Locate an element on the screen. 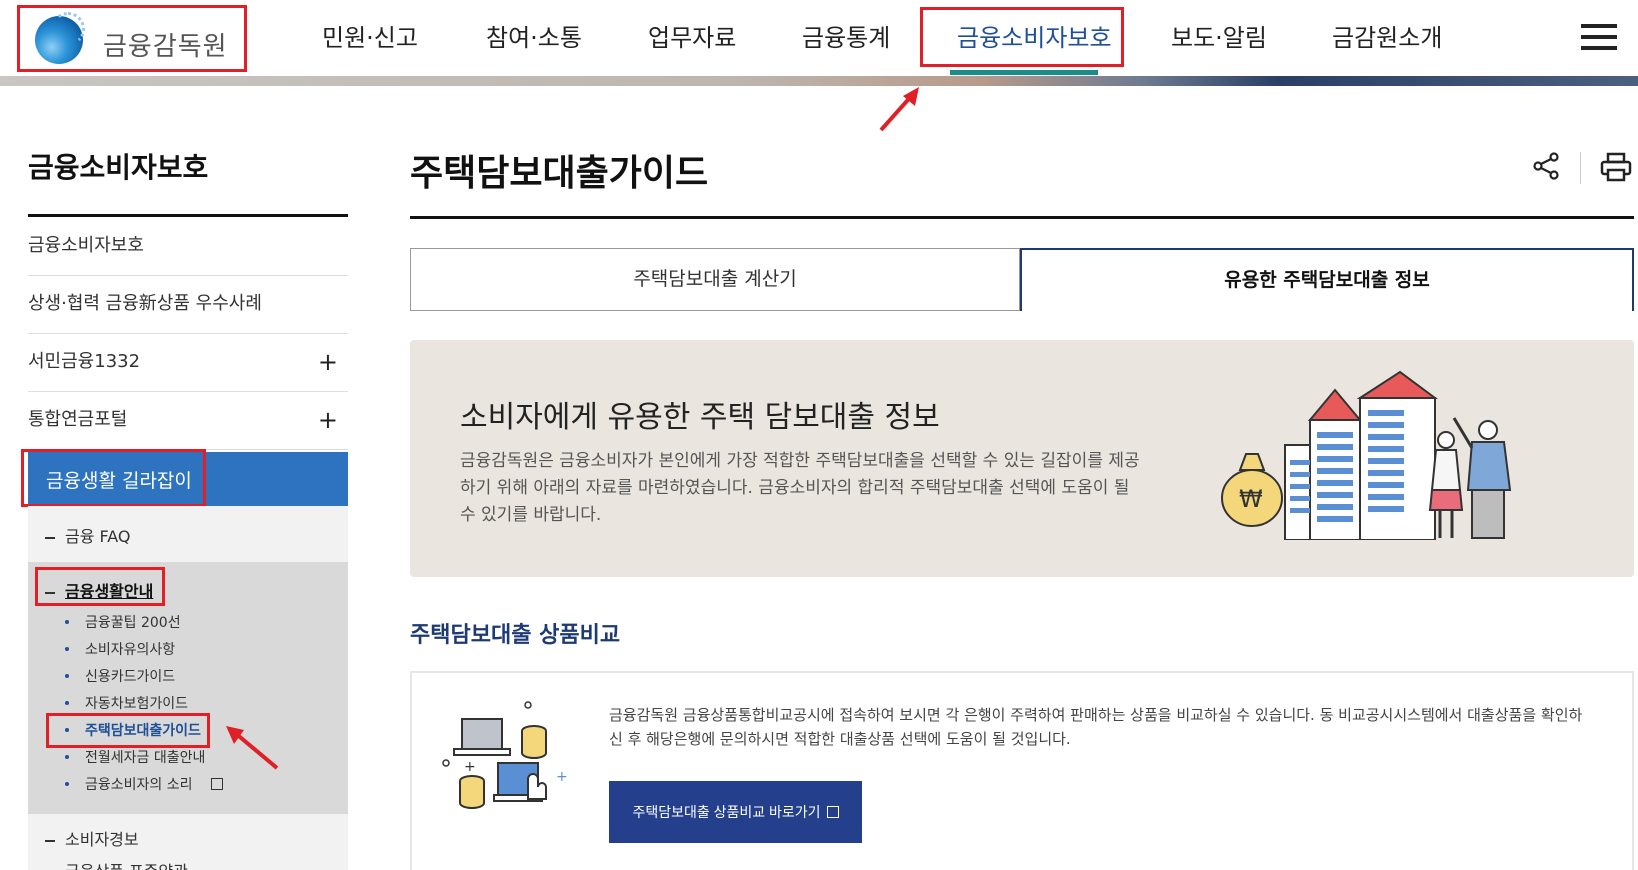 The height and width of the screenshot is (870, 1638). compare-button-label: 주택담보대출 상품비교 바로가기 is located at coordinates (726, 812).